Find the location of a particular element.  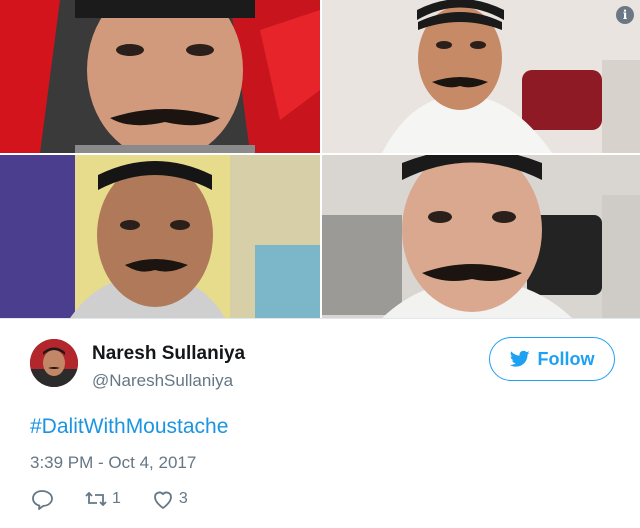

photo-2-image is located at coordinates (481, 76).